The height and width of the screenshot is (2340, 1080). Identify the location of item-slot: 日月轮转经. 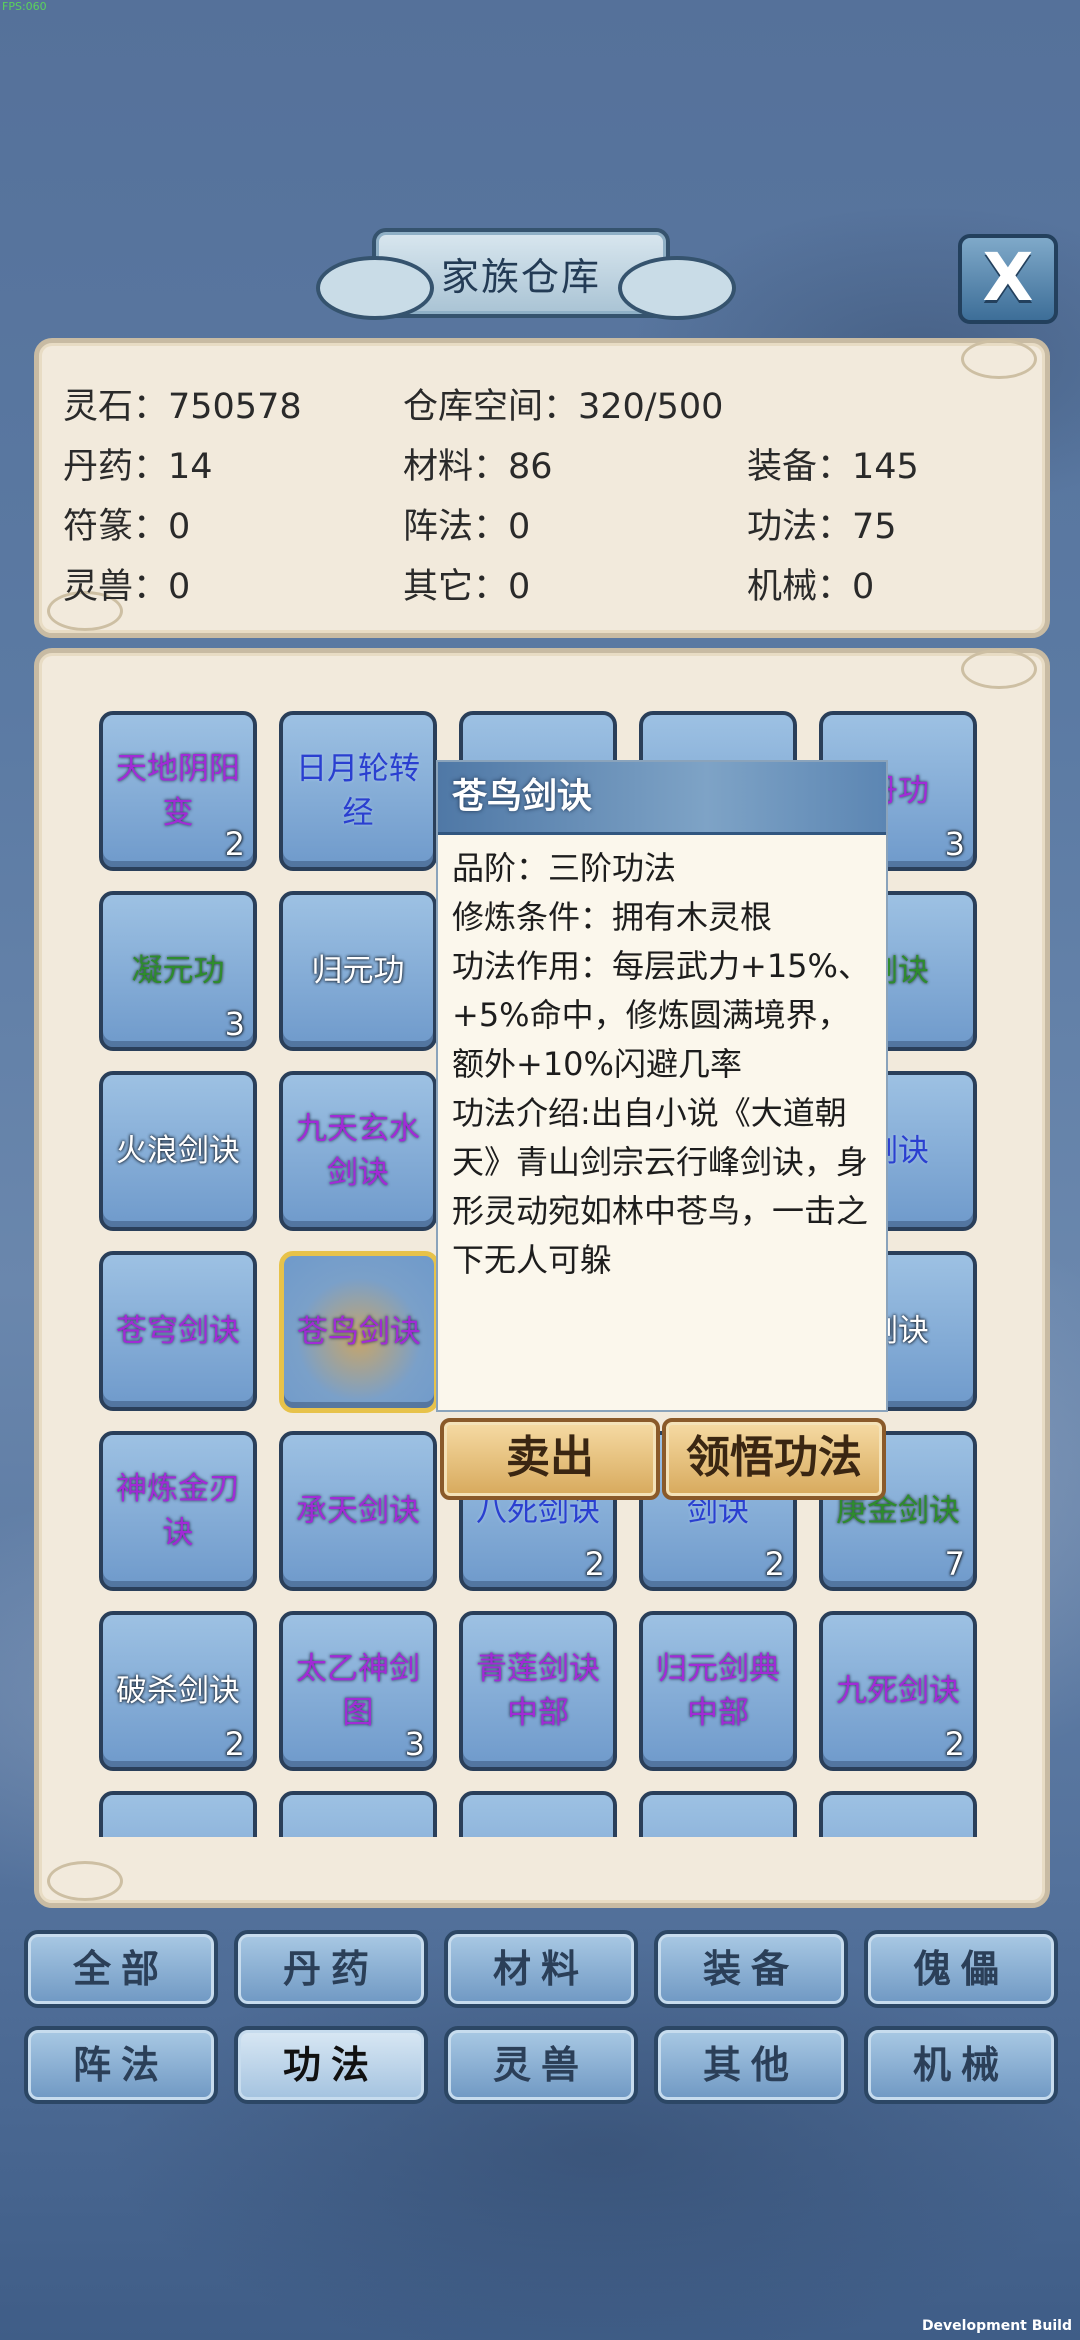
(358, 791).